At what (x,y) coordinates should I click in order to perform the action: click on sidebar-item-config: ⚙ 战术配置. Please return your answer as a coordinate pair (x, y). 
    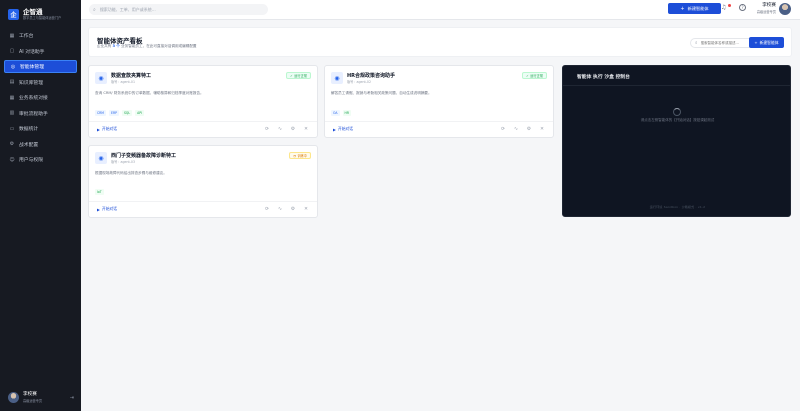
    Looking at the image, I should click on (40, 144).